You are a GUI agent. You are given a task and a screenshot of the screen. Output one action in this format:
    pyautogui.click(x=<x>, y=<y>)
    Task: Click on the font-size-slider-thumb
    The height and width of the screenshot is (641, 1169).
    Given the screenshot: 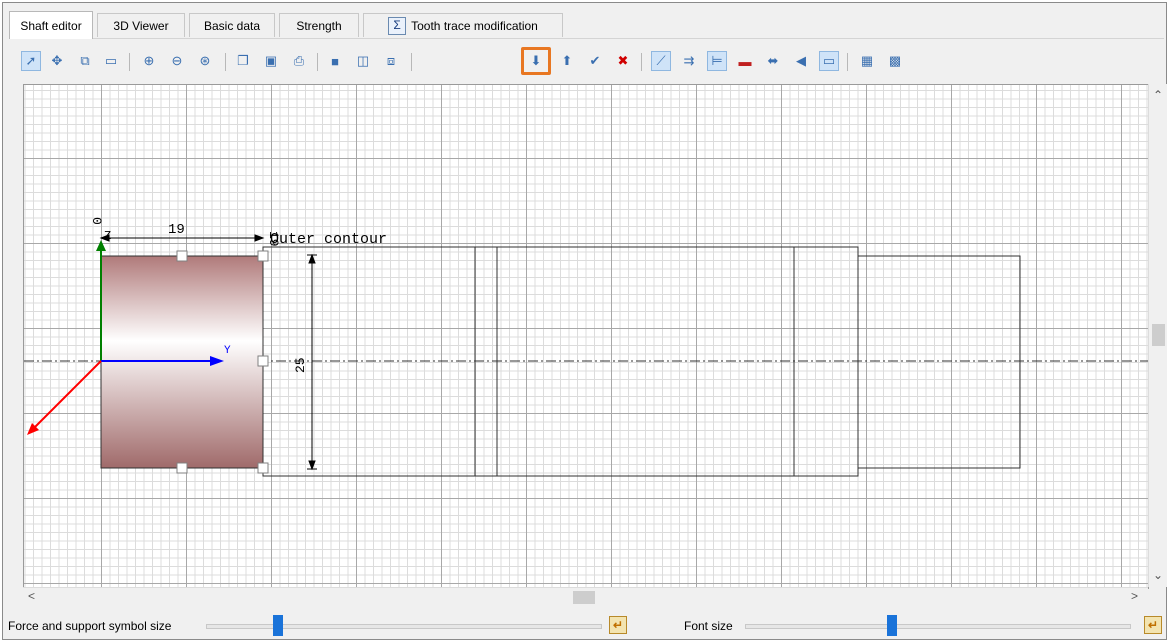 What is the action you would take?
    pyautogui.click(x=892, y=625)
    